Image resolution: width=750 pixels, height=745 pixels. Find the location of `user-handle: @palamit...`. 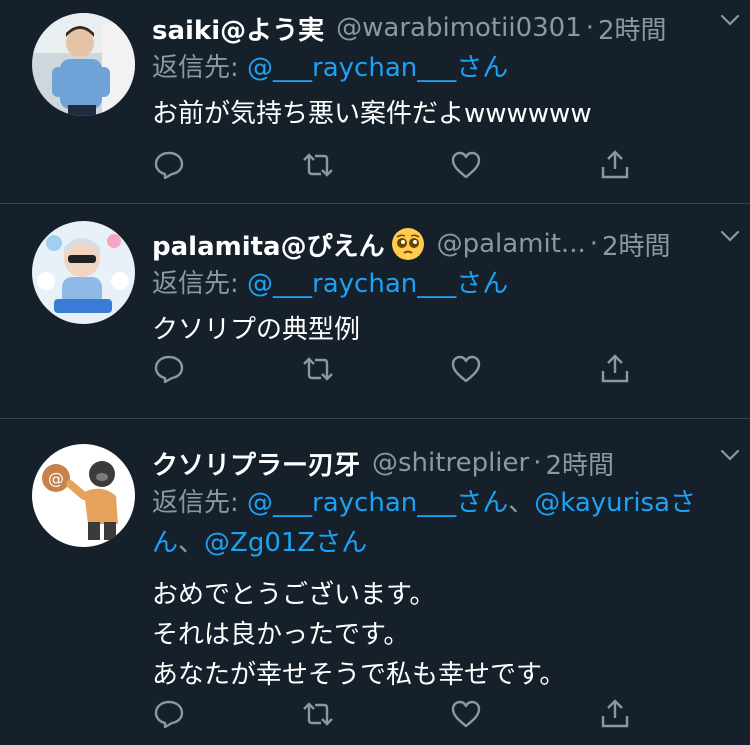

user-handle: @palamit... is located at coordinates (511, 244).